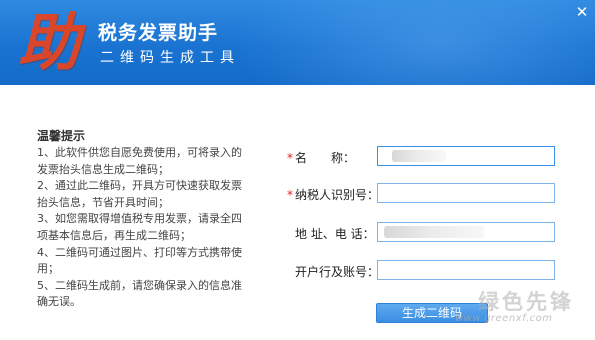 This screenshot has height=340, width=595. I want to click on tip-item: 5、二维码生成前，请您确保录入的信息准确无误。, so click(139, 293).